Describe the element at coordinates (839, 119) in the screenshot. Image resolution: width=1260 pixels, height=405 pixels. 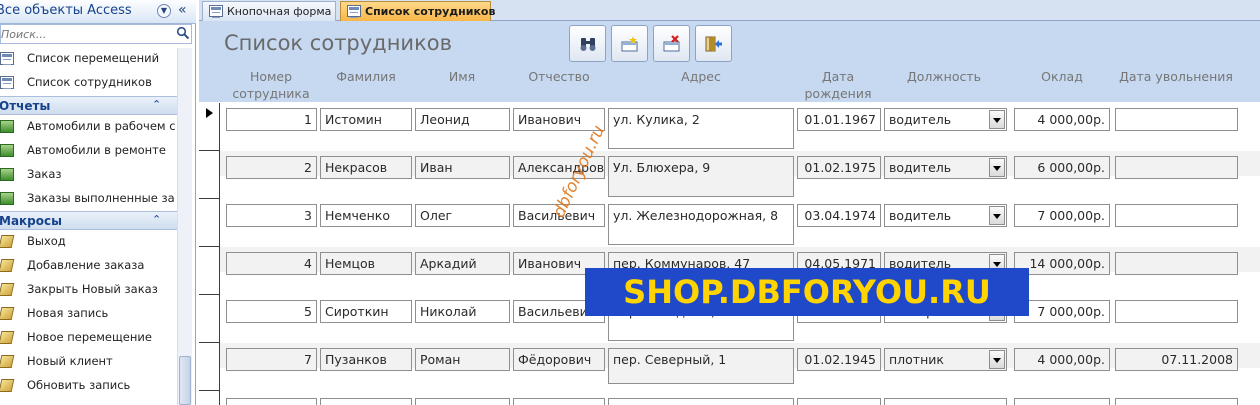
I see `birthdate-field: 01.01.1967` at that location.